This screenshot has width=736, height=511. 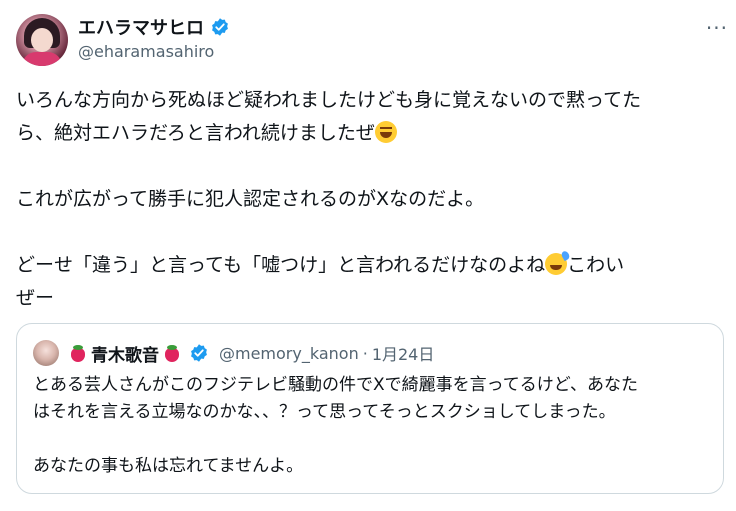 I want to click on author-name-row: エハラマサヒロ, so click(x=154, y=27).